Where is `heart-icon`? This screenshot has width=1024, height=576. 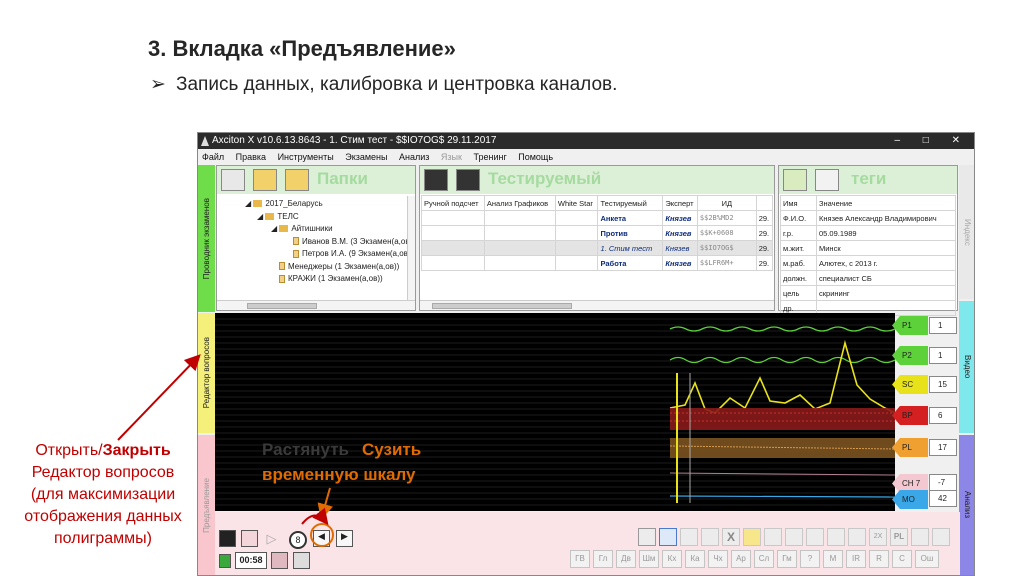
heart-icon is located at coordinates (836, 537).